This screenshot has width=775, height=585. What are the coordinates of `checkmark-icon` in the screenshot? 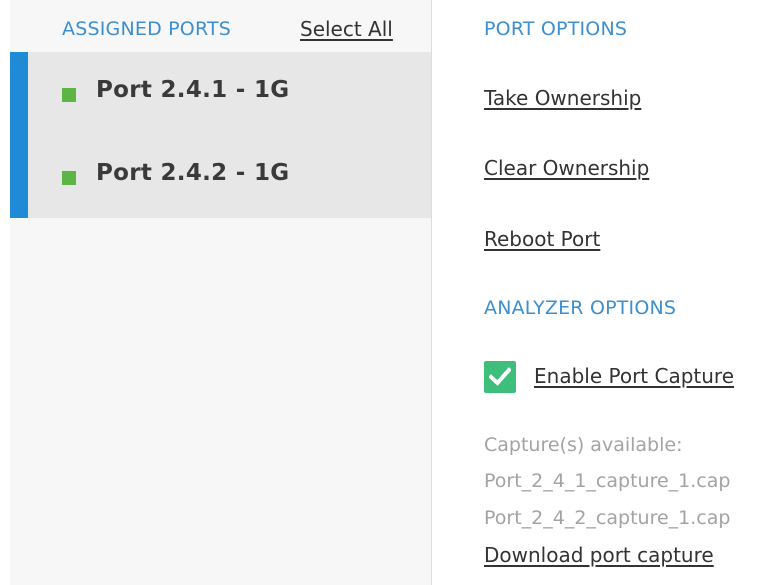 It's located at (500, 376).